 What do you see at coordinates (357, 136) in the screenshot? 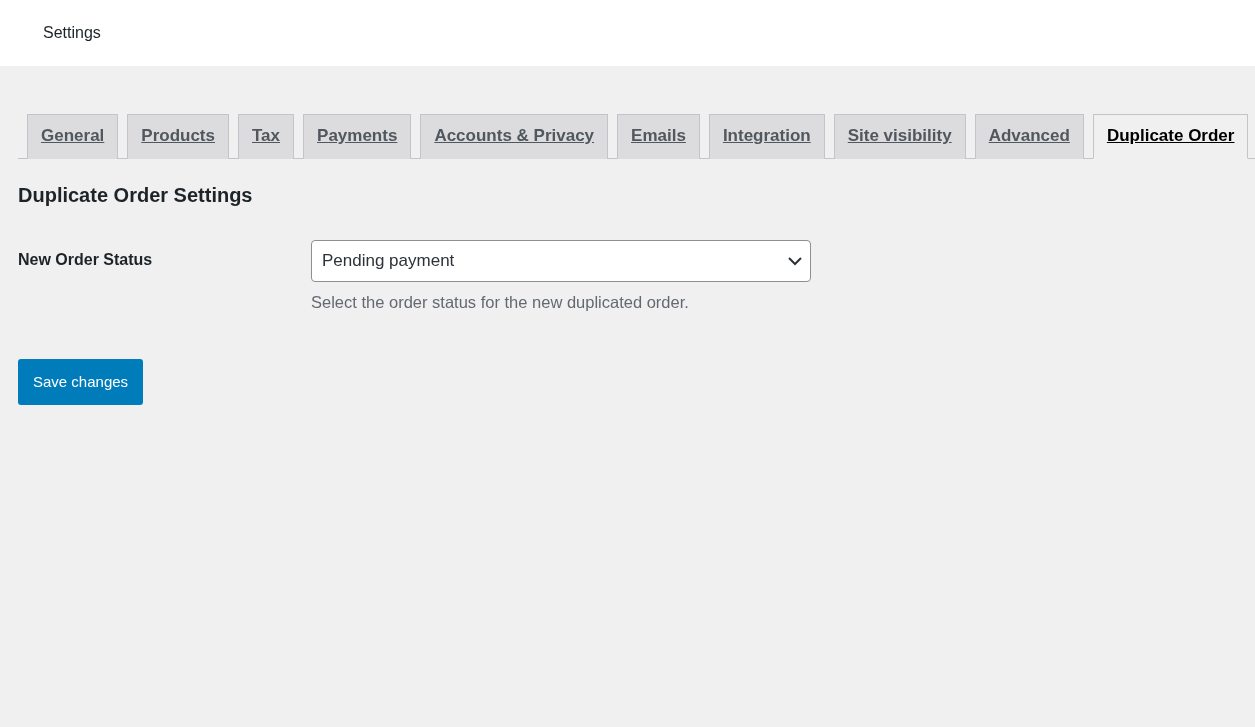
I see `settings-tab: Payments` at bounding box center [357, 136].